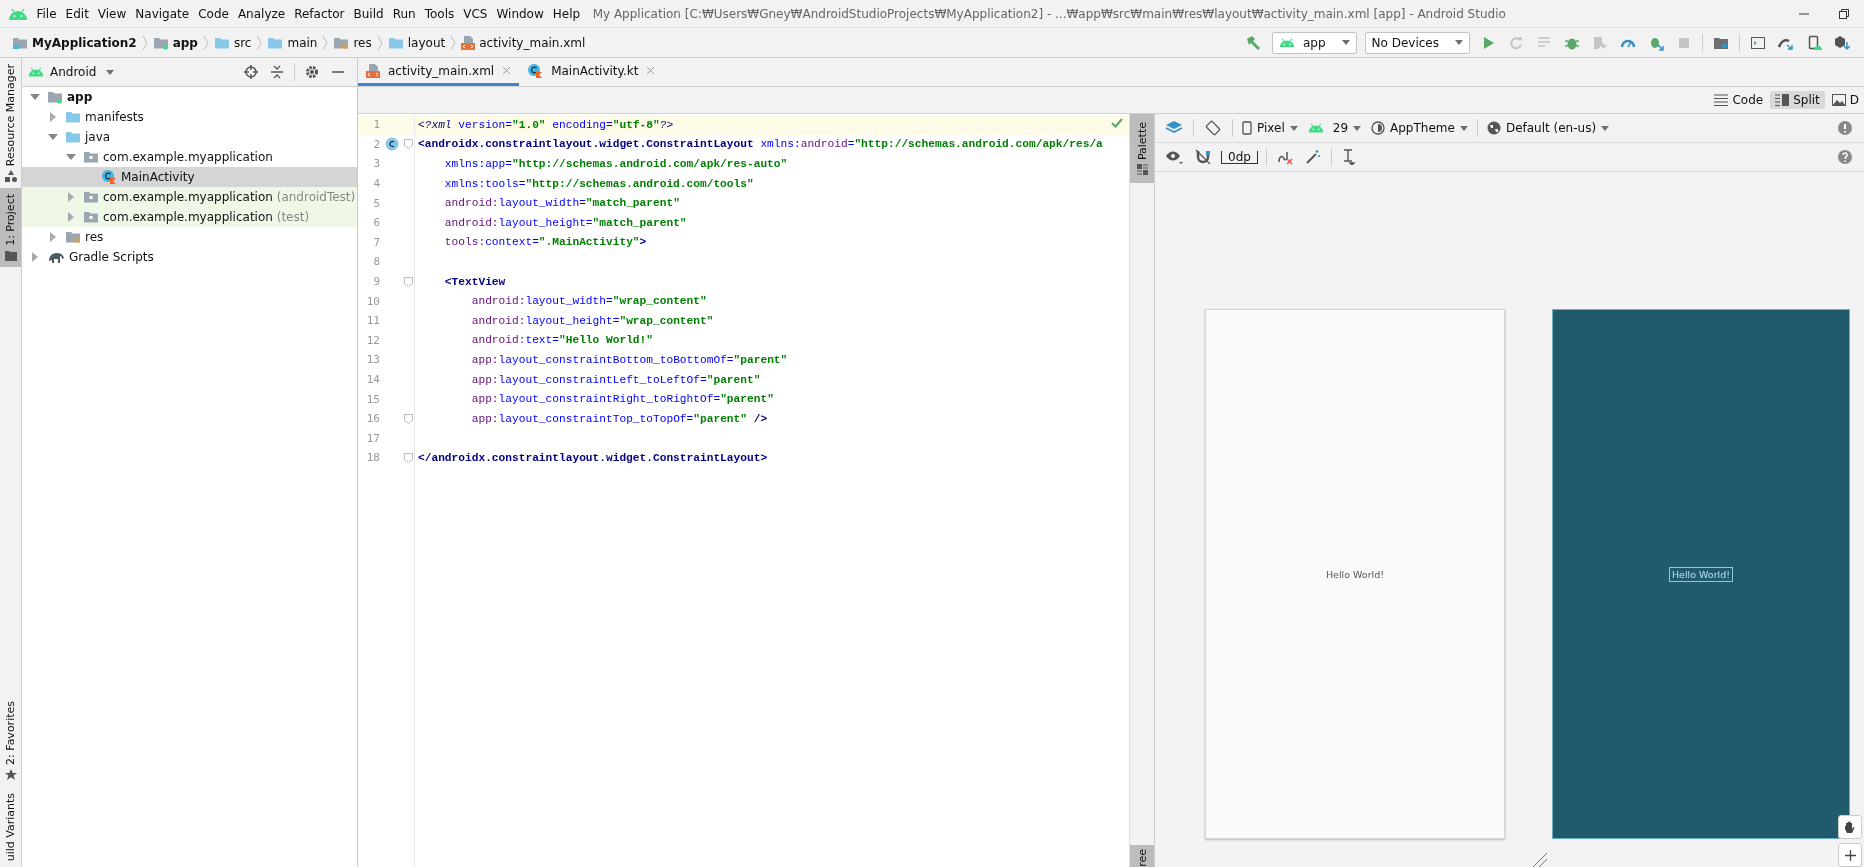  I want to click on help-icon, so click(1845, 157).